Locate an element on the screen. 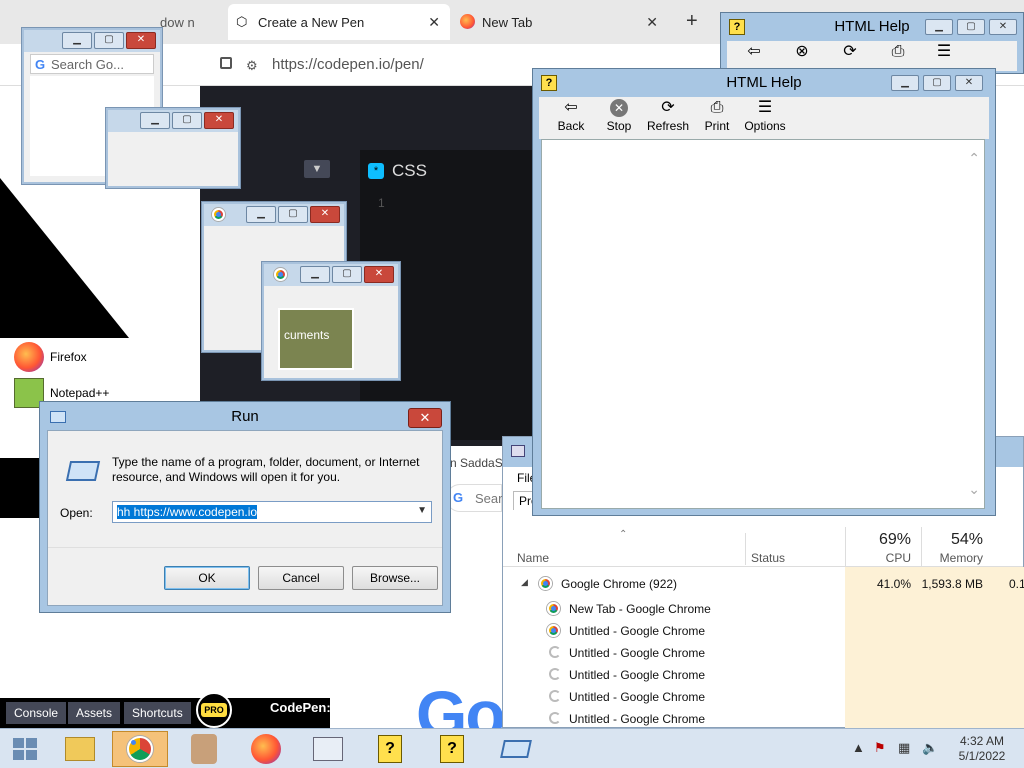  column-memory: Memory is located at coordinates (952, 558).